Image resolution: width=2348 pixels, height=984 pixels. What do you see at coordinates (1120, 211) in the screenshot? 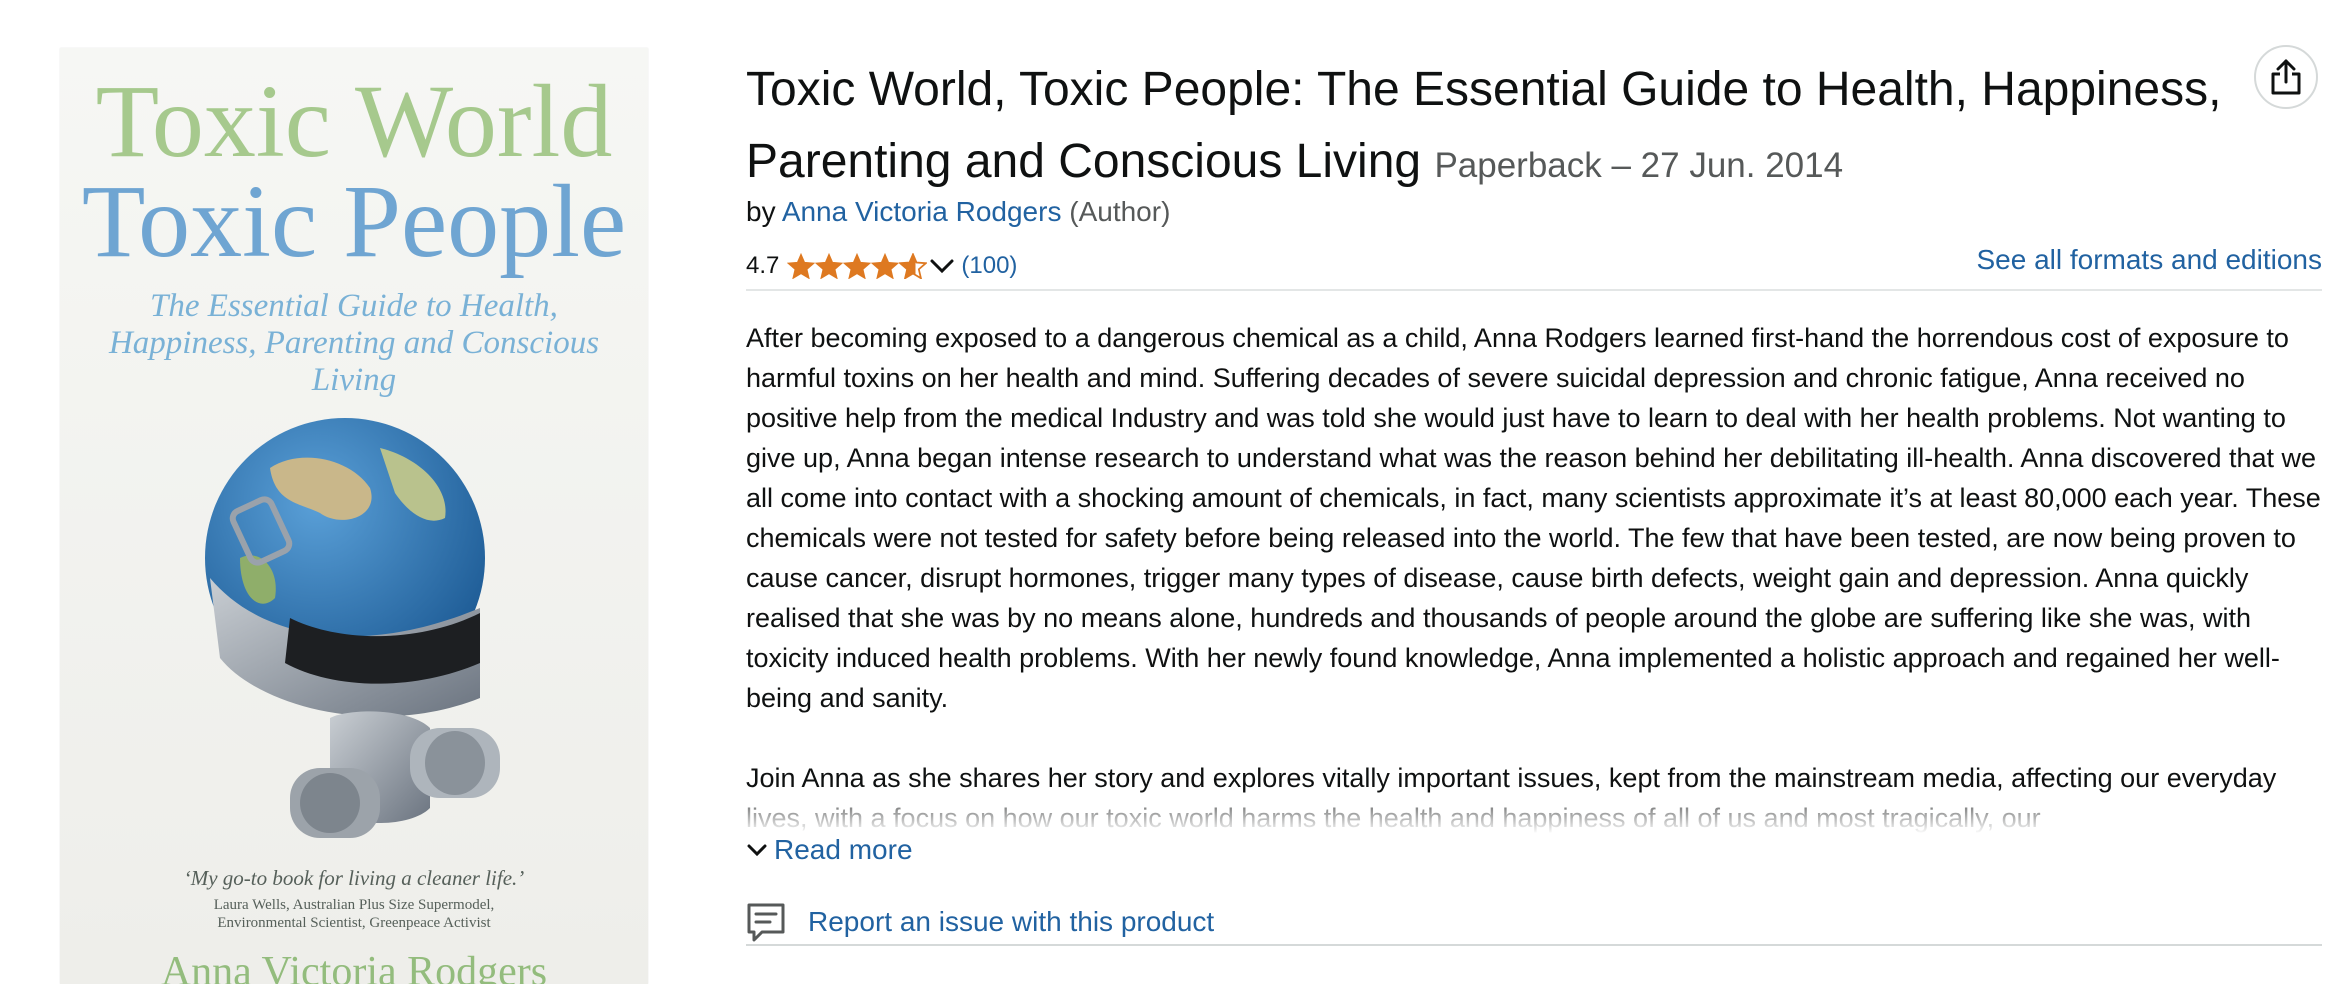
I see `author-role: (Author)` at bounding box center [1120, 211].